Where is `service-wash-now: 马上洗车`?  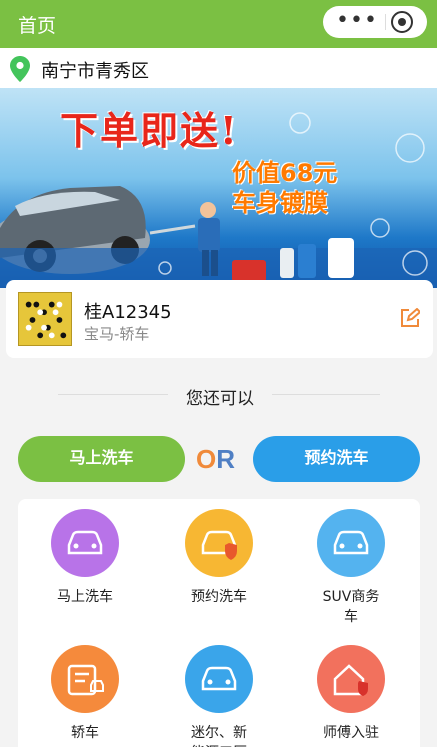
service-wash-now: 马上洗车 is located at coordinates (85, 558).